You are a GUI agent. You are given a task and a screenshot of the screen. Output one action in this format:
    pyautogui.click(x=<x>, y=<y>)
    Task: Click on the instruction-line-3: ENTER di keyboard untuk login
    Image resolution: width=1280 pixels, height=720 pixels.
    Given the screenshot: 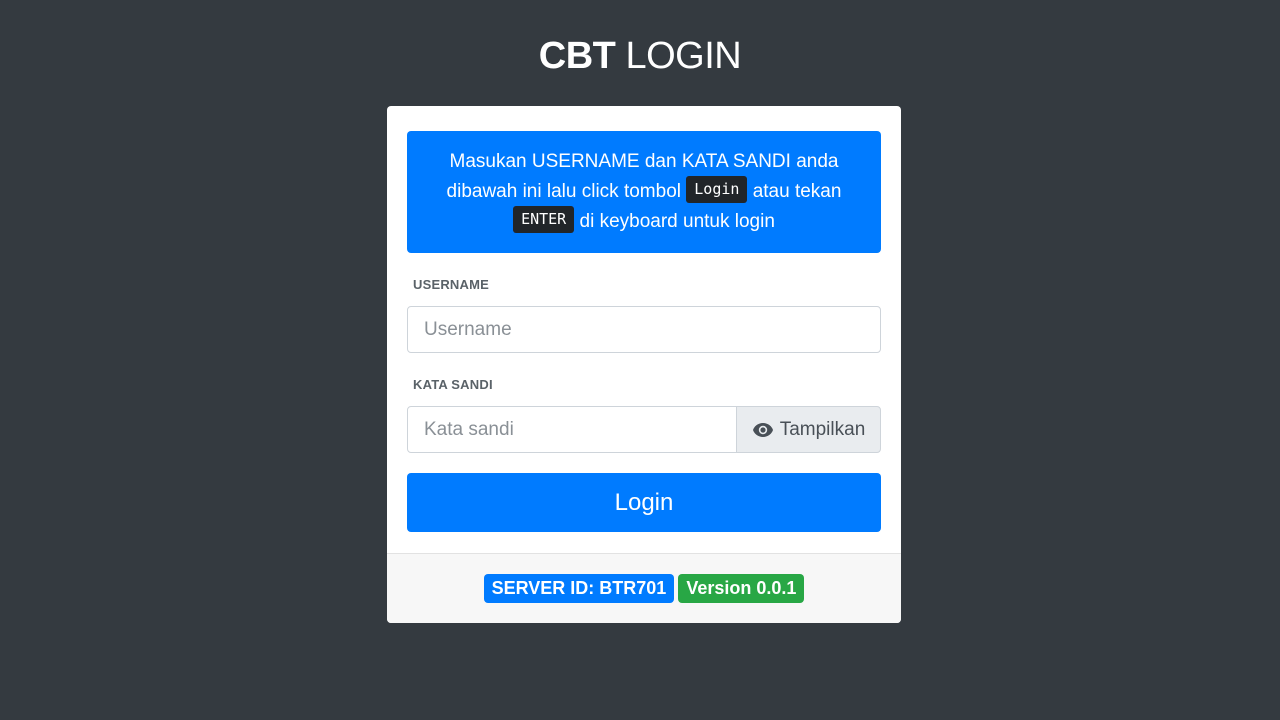 What is the action you would take?
    pyautogui.click(x=644, y=221)
    